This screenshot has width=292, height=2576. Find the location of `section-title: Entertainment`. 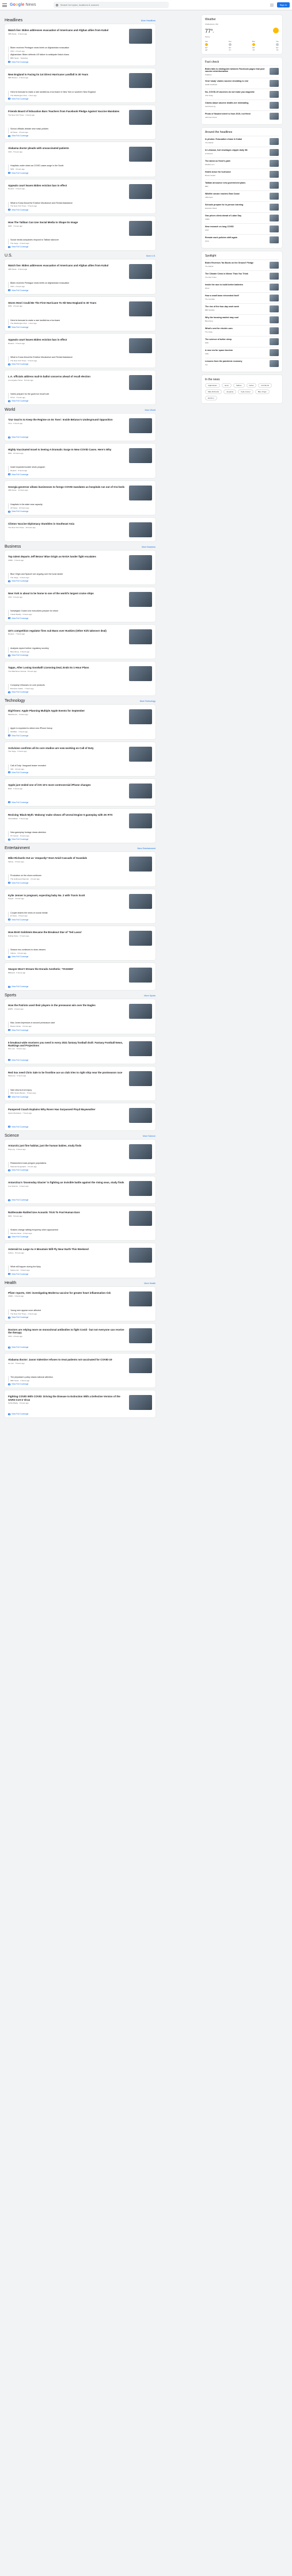

section-title: Entertainment is located at coordinates (17, 848).